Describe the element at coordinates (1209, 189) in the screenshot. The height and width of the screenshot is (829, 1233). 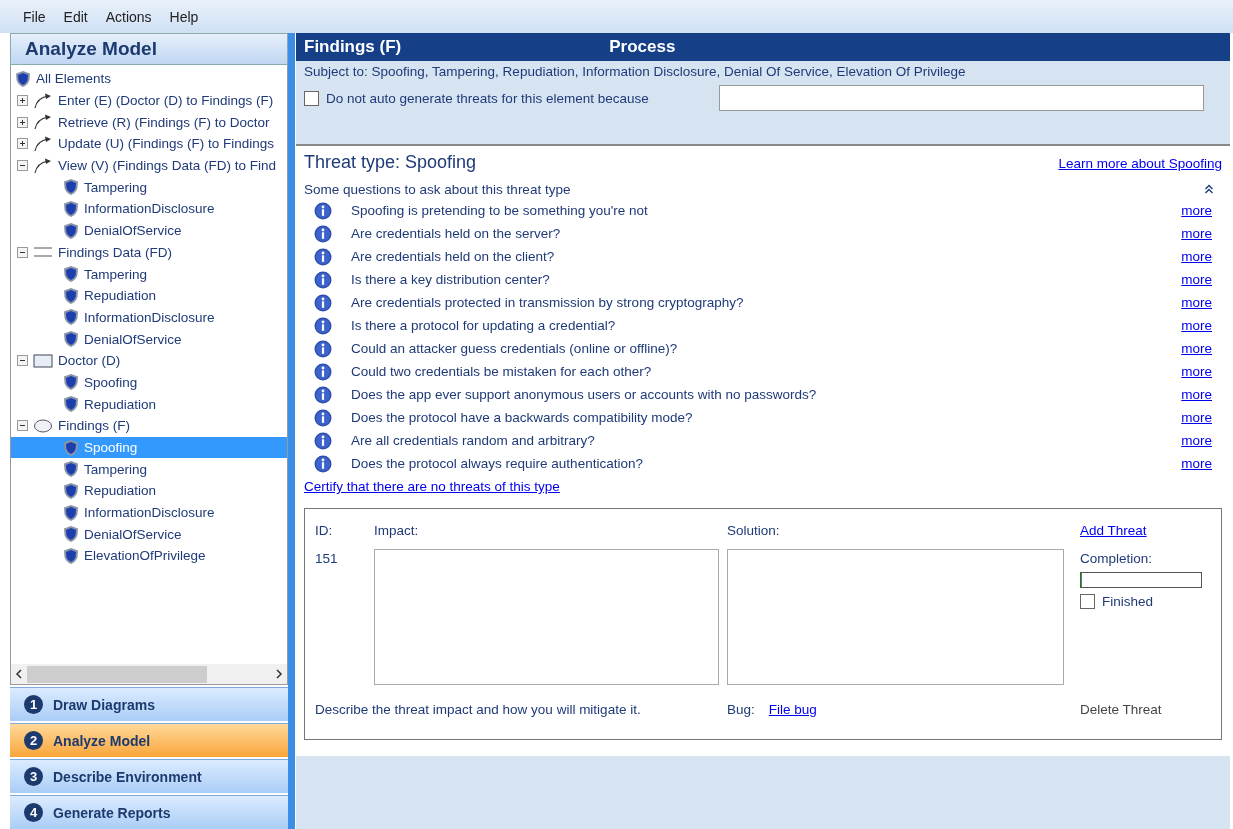
I see `collapse-chevron-icon` at that location.